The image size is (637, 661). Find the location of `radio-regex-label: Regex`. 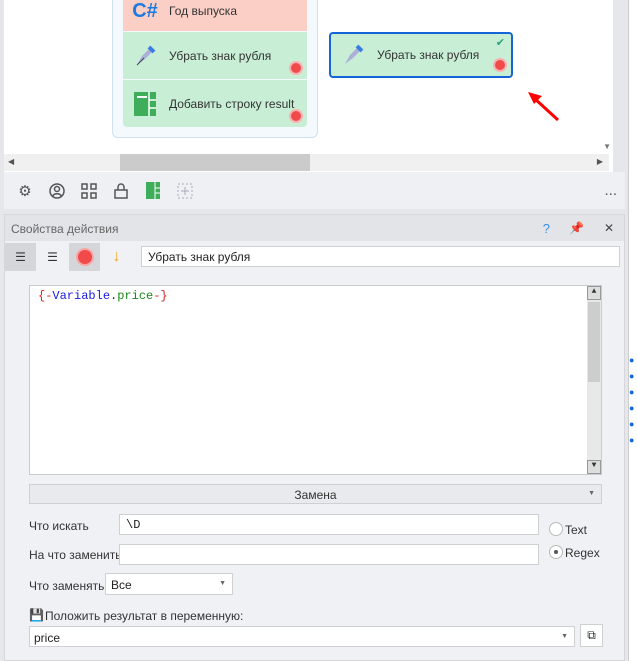

radio-regex-label: Regex is located at coordinates (582, 553).